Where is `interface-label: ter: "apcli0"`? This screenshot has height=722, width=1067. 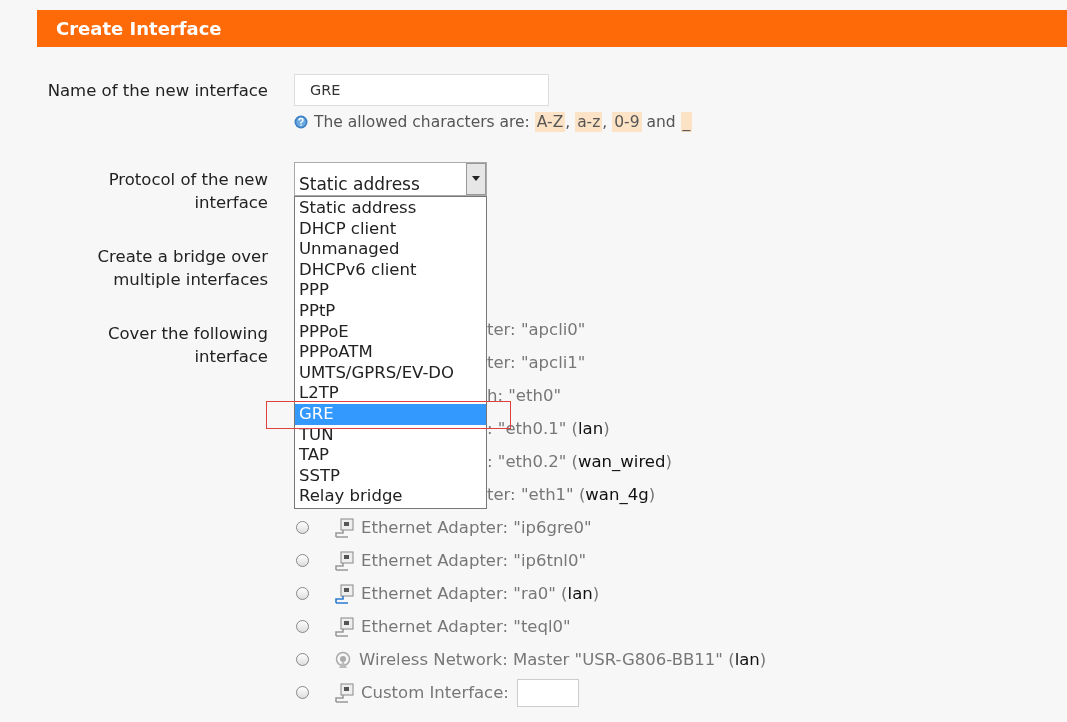 interface-label: ter: "apcli0" is located at coordinates (536, 329).